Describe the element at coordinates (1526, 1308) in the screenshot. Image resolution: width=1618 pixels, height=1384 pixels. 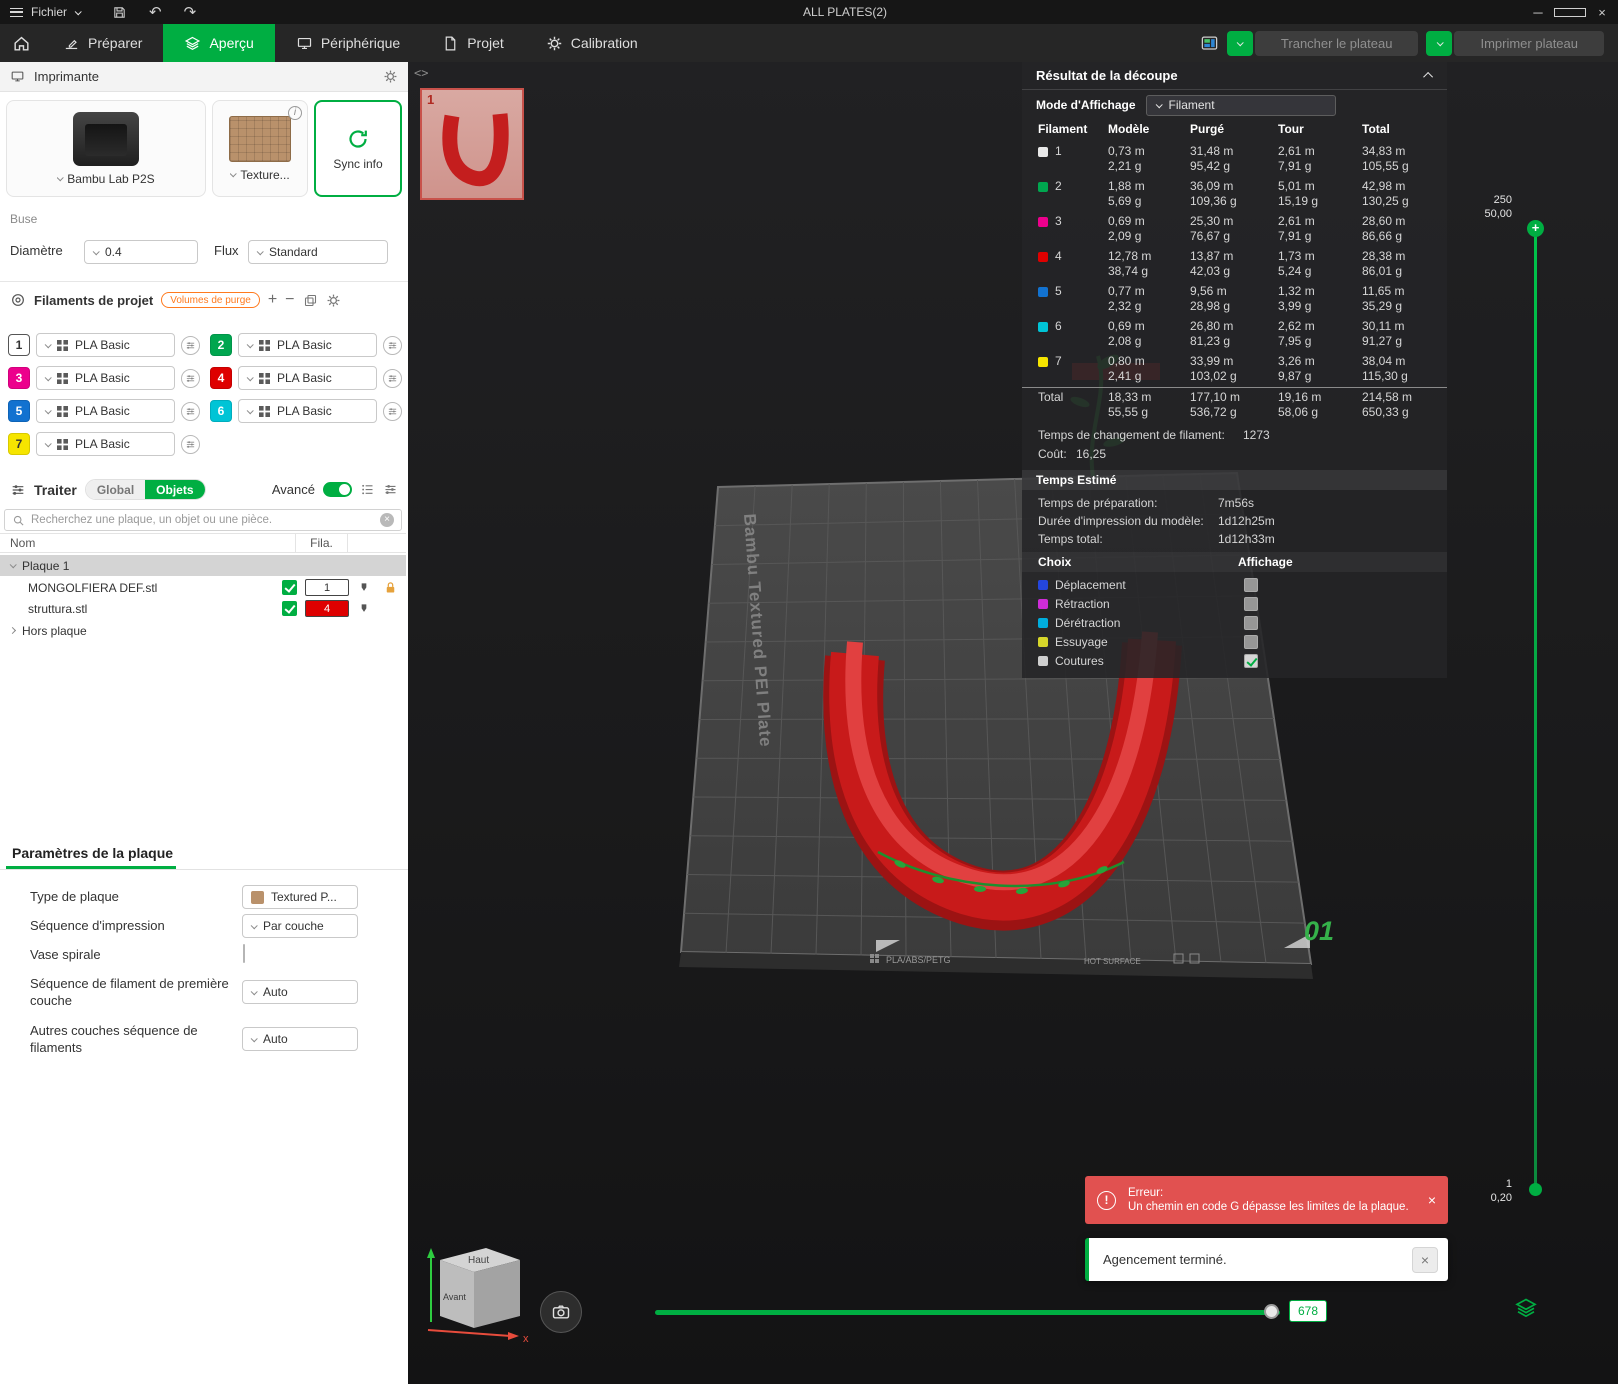
I see `layers-view-button` at that location.